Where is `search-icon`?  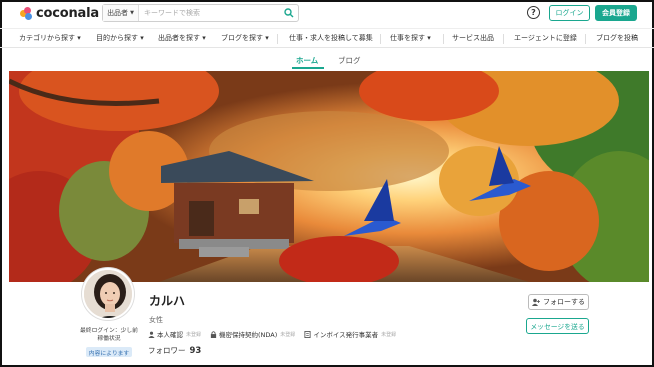 search-icon is located at coordinates (289, 13).